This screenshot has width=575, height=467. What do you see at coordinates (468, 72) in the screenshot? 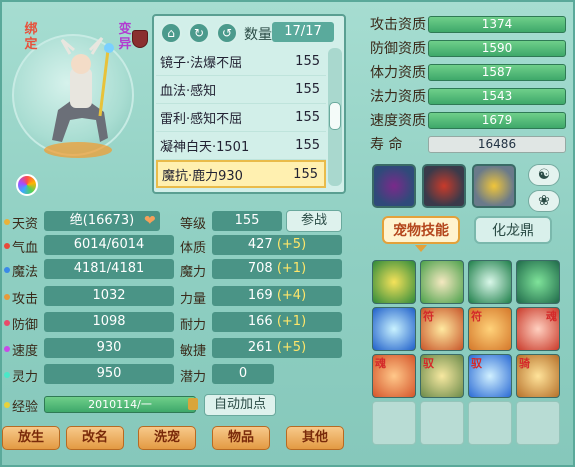
I see `aptitude-stamina: 体力资质 1587` at bounding box center [468, 72].